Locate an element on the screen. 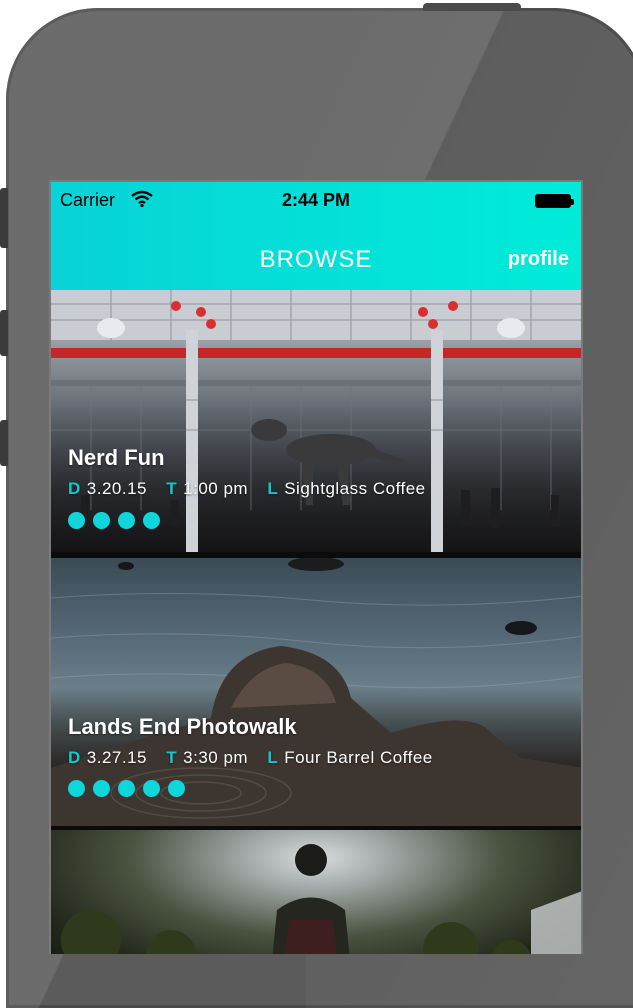 The width and height of the screenshot is (633, 1008). event-card-partial is located at coordinates (316, 892).